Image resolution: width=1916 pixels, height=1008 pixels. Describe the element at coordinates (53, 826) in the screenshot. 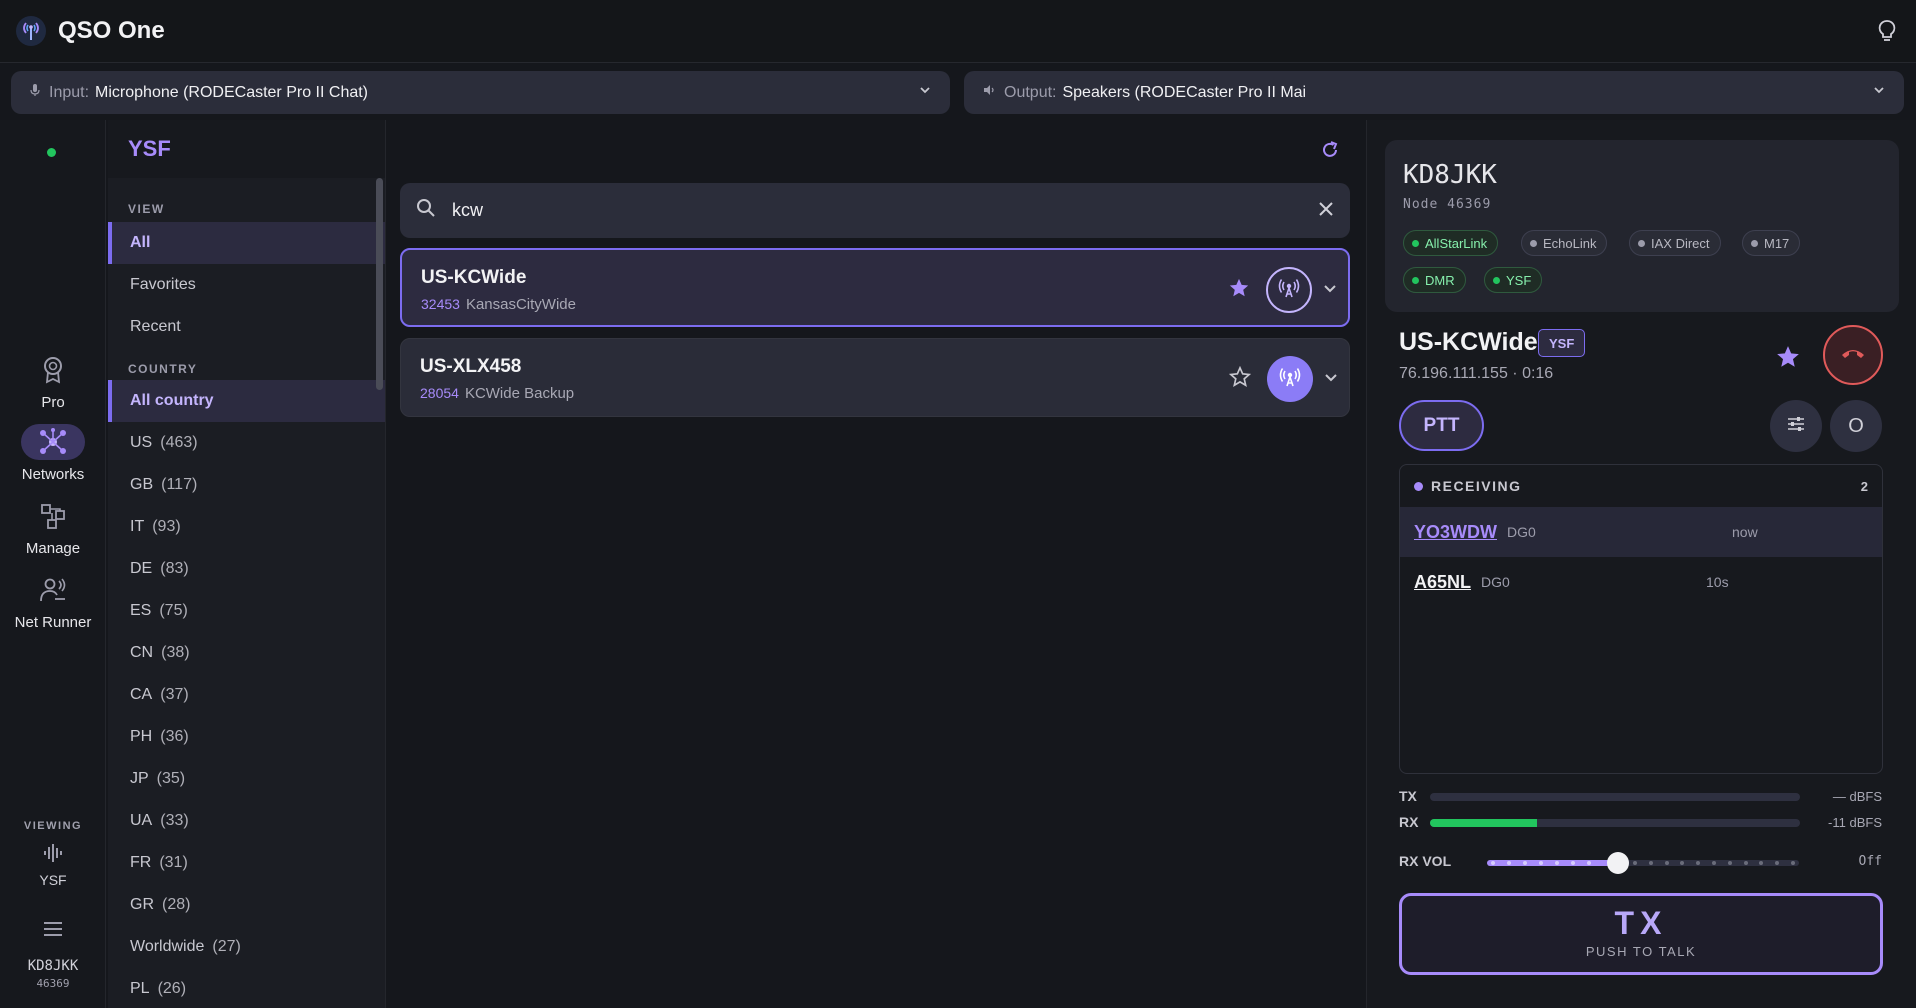

I see `viewing-label: VIEWING` at that location.